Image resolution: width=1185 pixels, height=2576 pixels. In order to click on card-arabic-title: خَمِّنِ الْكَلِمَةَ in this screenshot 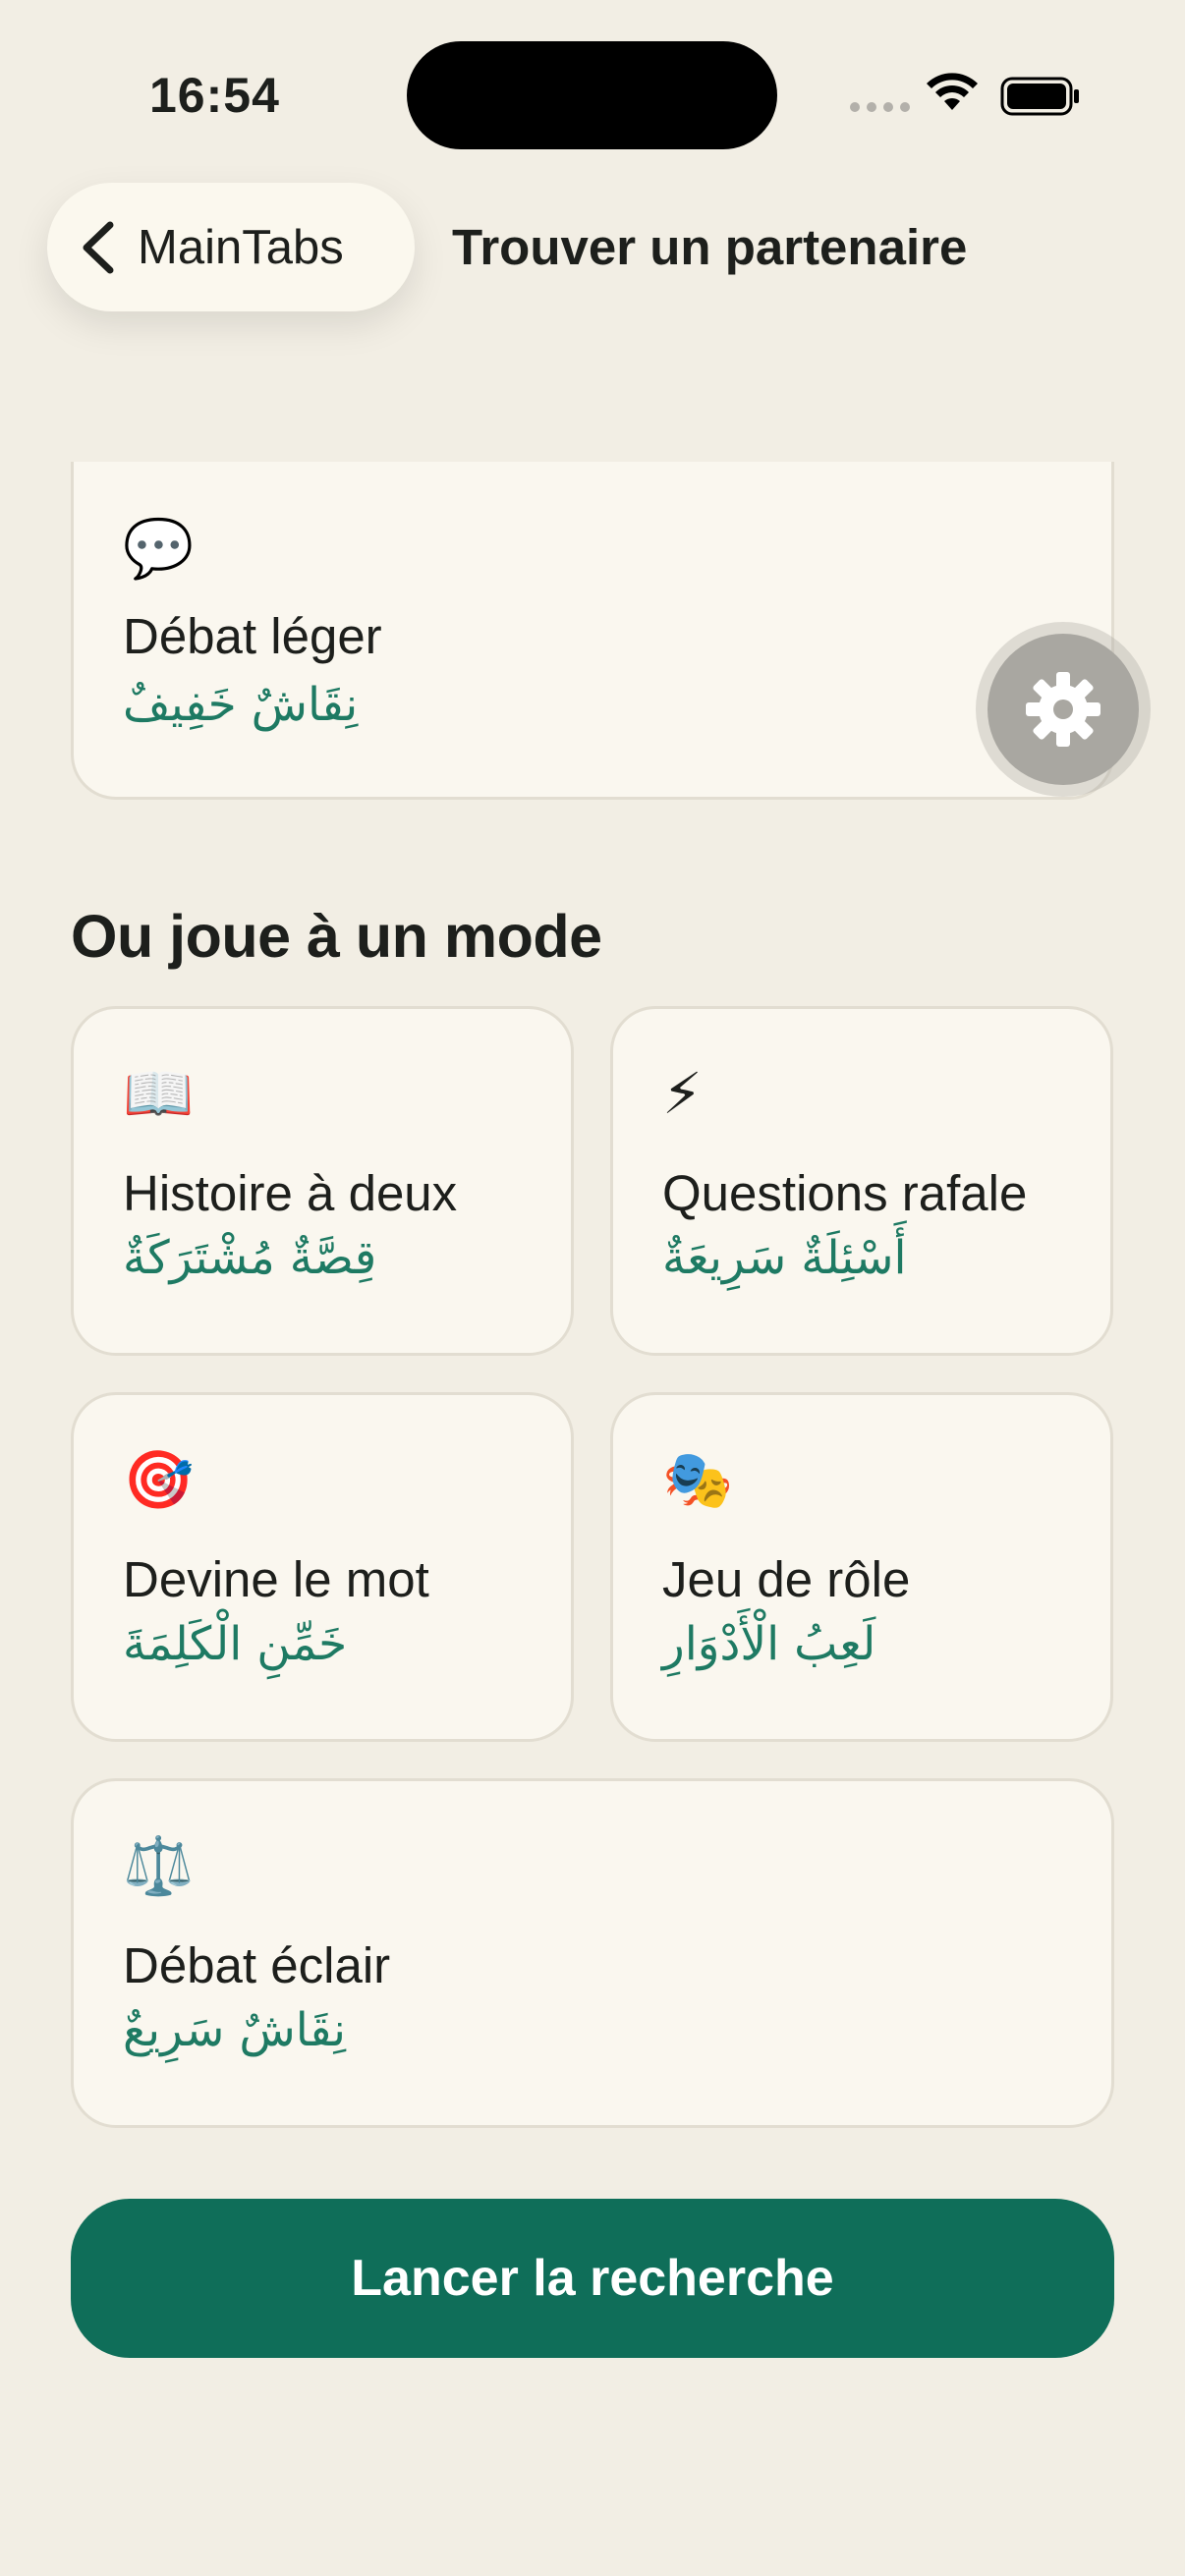, I will do `click(236, 1644)`.